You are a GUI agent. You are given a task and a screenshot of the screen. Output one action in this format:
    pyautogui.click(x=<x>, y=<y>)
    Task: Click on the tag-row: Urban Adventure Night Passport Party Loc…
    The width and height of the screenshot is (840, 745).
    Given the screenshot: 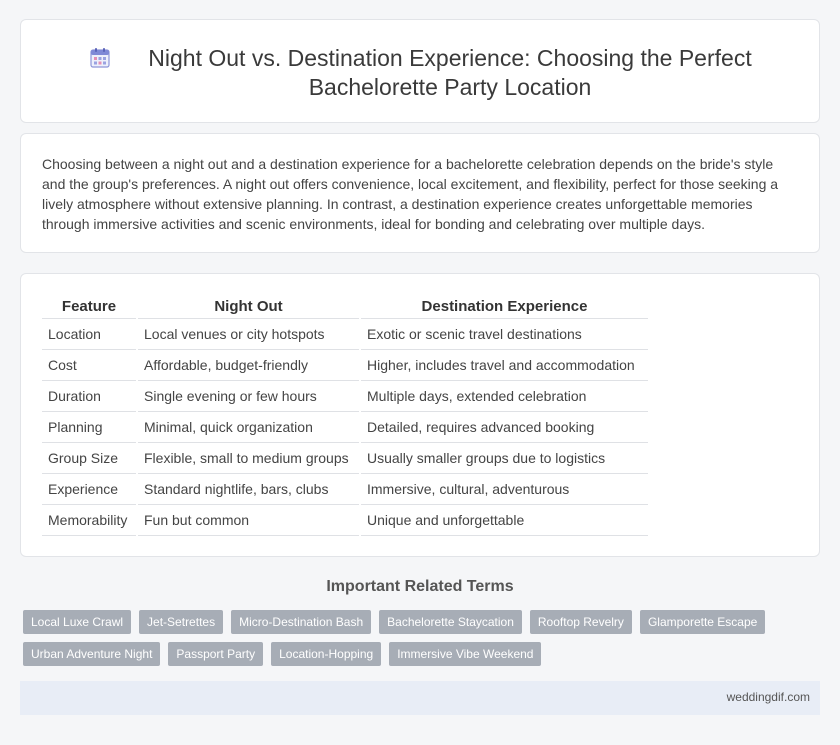 What is the action you would take?
    pyautogui.click(x=413, y=654)
    